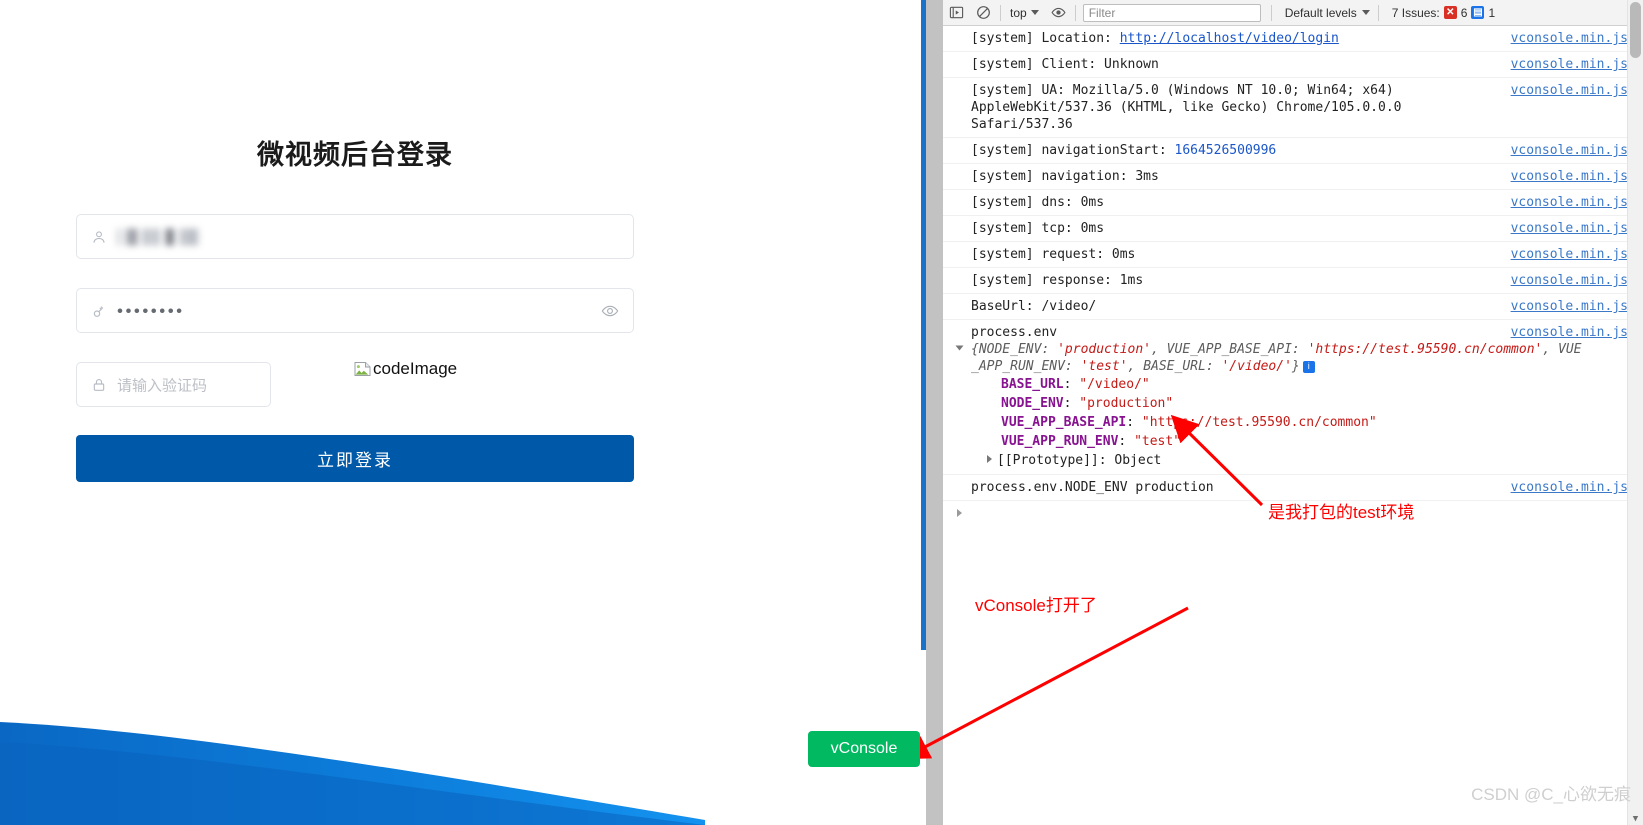 The image size is (1643, 825). I want to click on info-icon: i, so click(1308, 366).